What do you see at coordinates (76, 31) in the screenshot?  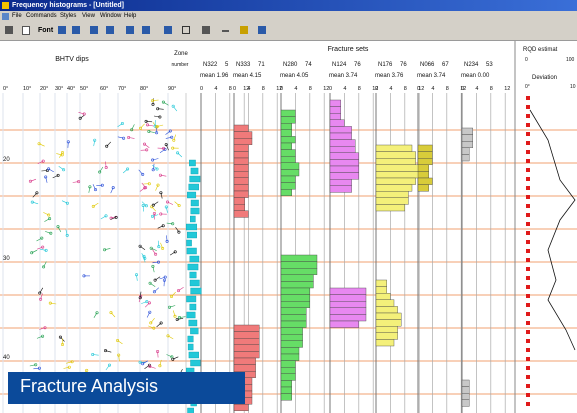 I see `layout-icon` at bounding box center [76, 31].